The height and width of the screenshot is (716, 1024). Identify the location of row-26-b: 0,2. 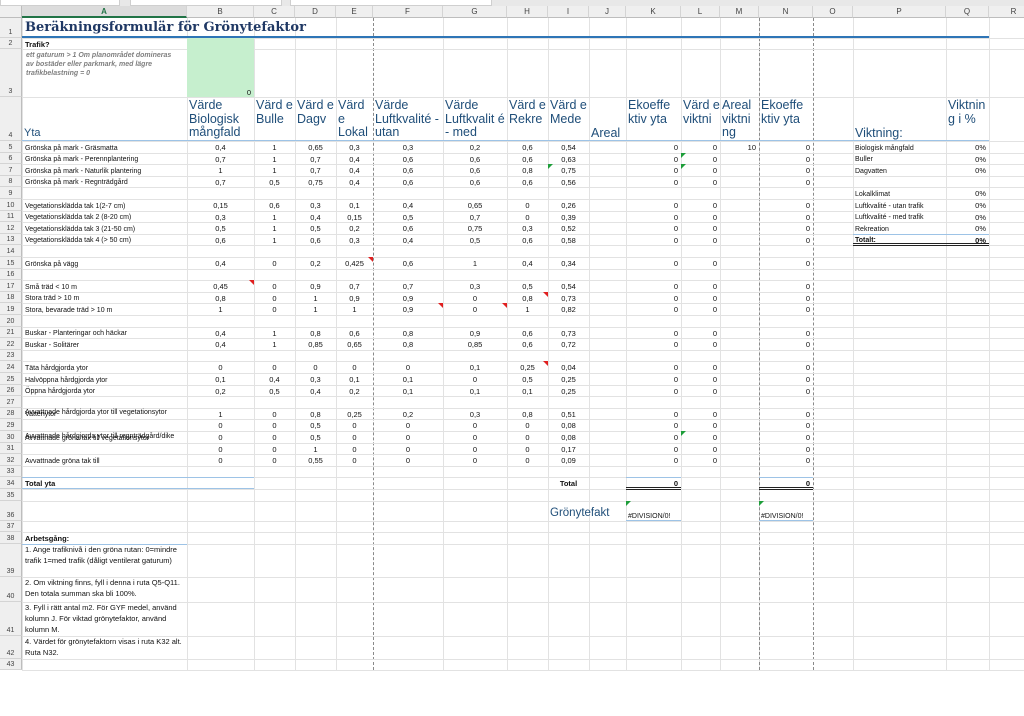
(220, 391).